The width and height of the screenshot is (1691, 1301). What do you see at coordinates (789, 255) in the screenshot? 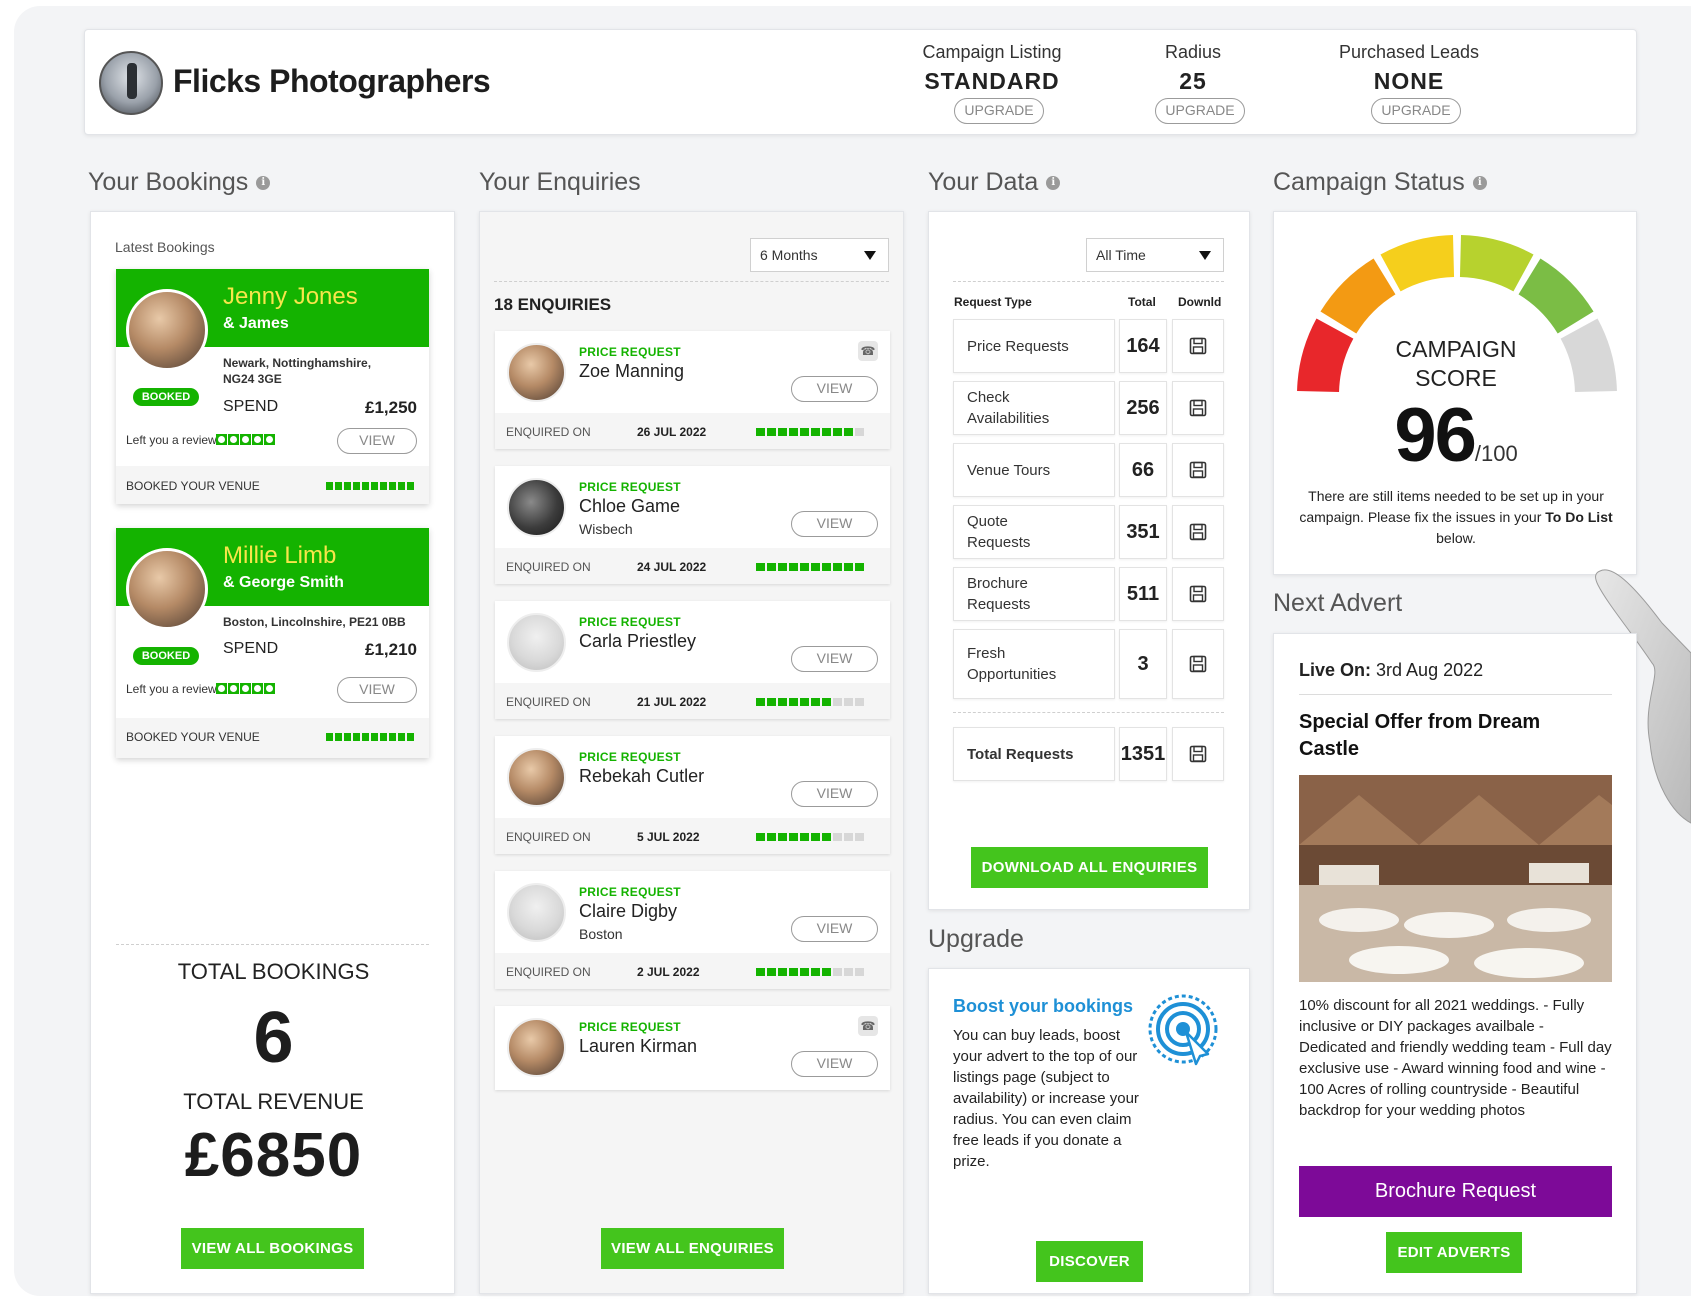
I see `period-select-value: 6 Months` at bounding box center [789, 255].